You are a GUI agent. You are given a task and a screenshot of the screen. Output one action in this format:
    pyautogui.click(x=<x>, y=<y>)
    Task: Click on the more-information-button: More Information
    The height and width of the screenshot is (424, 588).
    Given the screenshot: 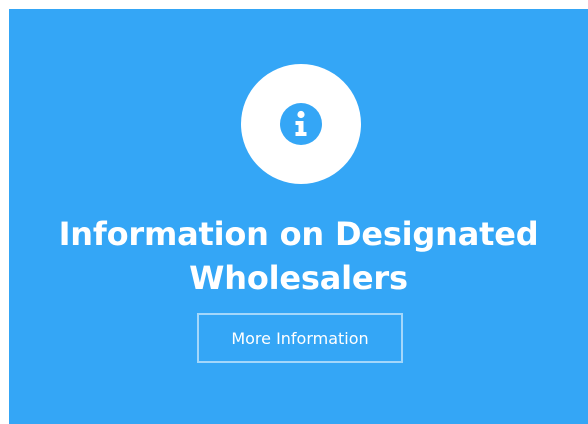 What is the action you would take?
    pyautogui.click(x=300, y=338)
    